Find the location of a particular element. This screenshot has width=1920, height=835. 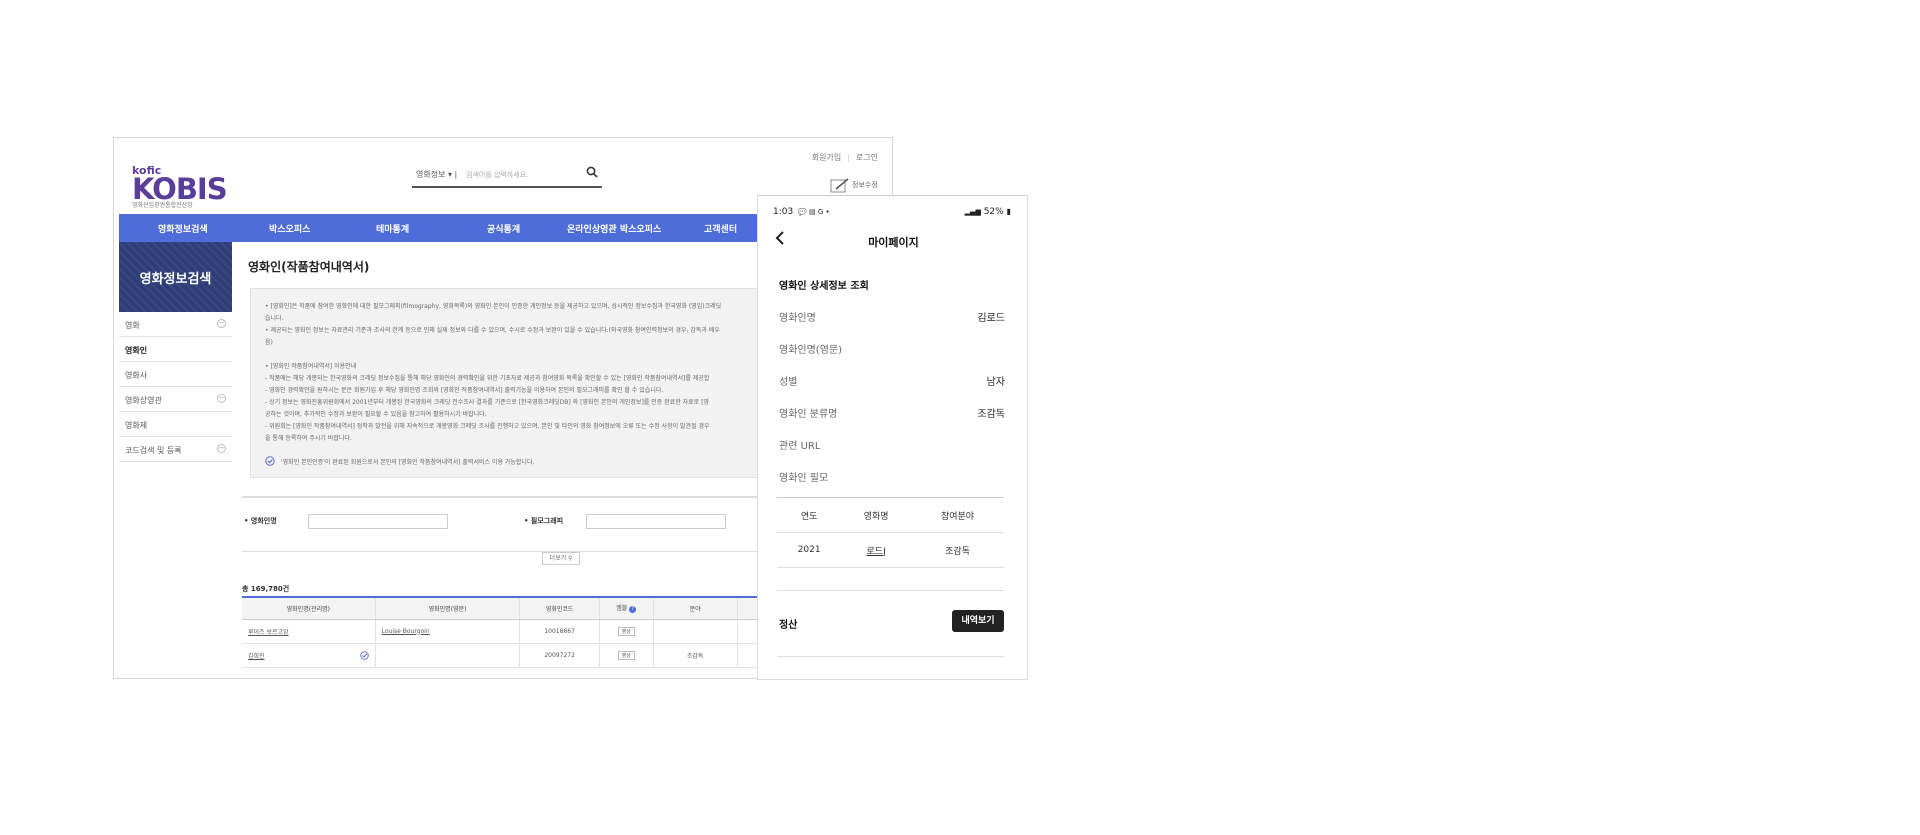

person-en-link is located at coordinates (447, 655).